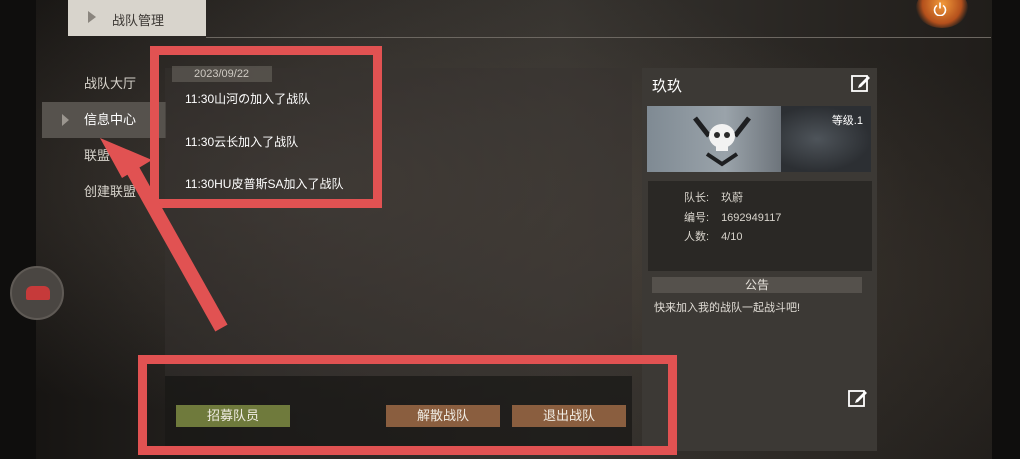  I want to click on annotation-arrow, so click(164, 235).